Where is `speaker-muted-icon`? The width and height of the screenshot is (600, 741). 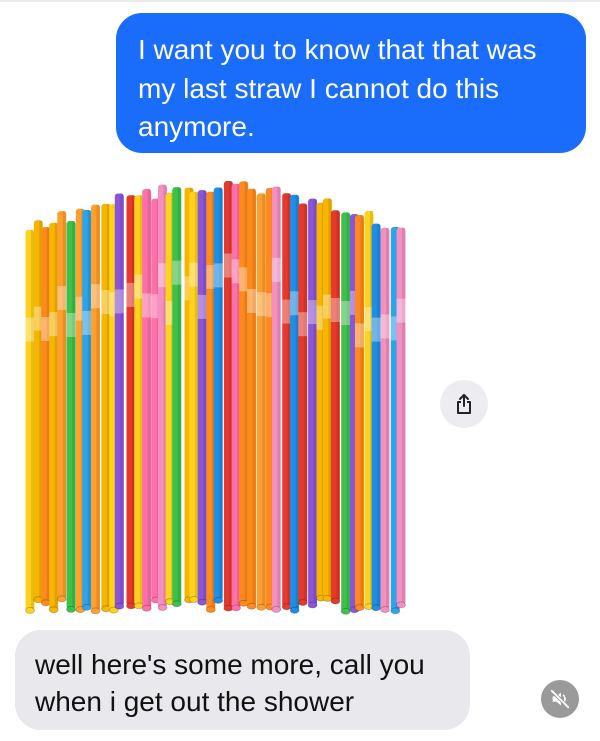
speaker-muted-icon is located at coordinates (560, 699).